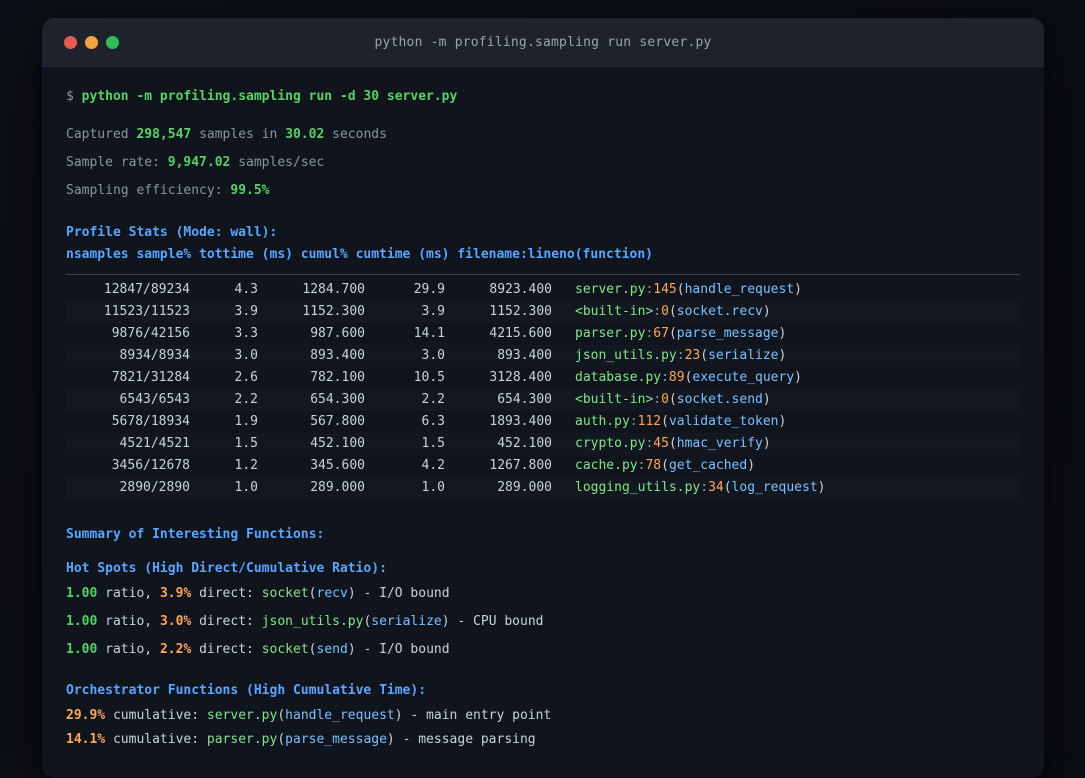 The width and height of the screenshot is (1085, 778). What do you see at coordinates (520, 377) in the screenshot?
I see `cell-cumtime: 3128.400` at bounding box center [520, 377].